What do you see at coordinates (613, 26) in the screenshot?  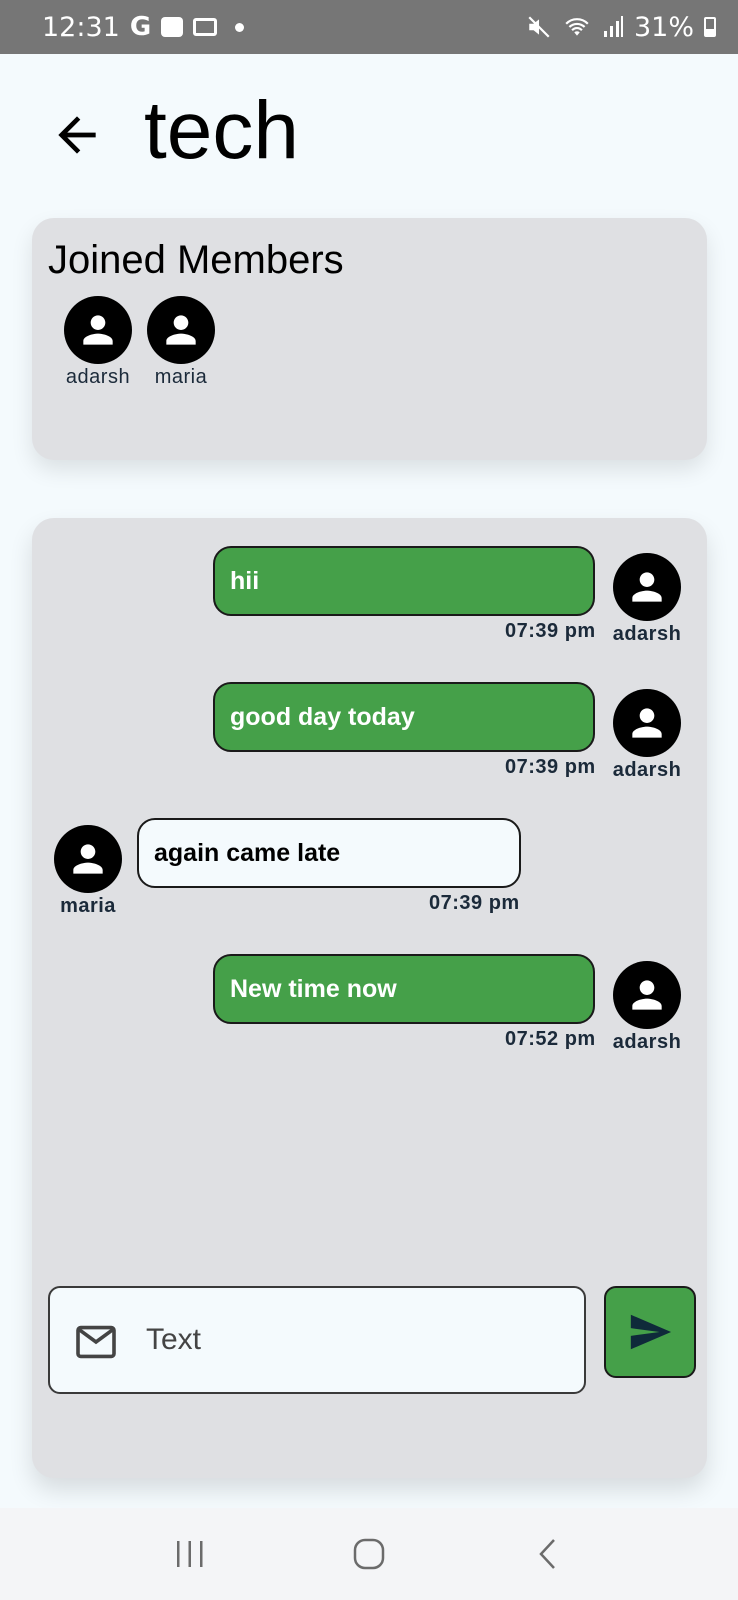 I see `signal-icon` at bounding box center [613, 26].